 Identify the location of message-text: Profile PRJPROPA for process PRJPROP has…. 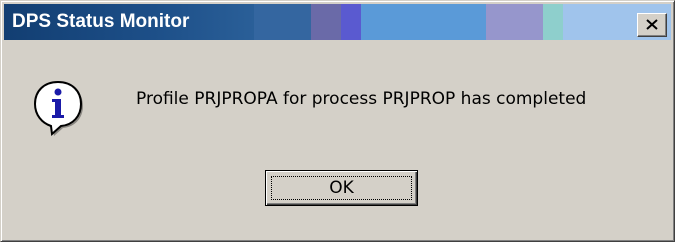
(361, 99).